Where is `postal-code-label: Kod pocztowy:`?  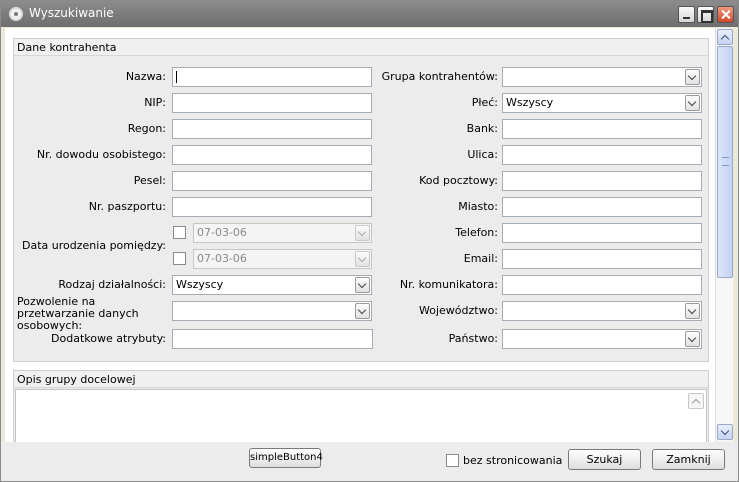 postal-code-label: Kod pocztowy: is located at coordinates (458, 180).